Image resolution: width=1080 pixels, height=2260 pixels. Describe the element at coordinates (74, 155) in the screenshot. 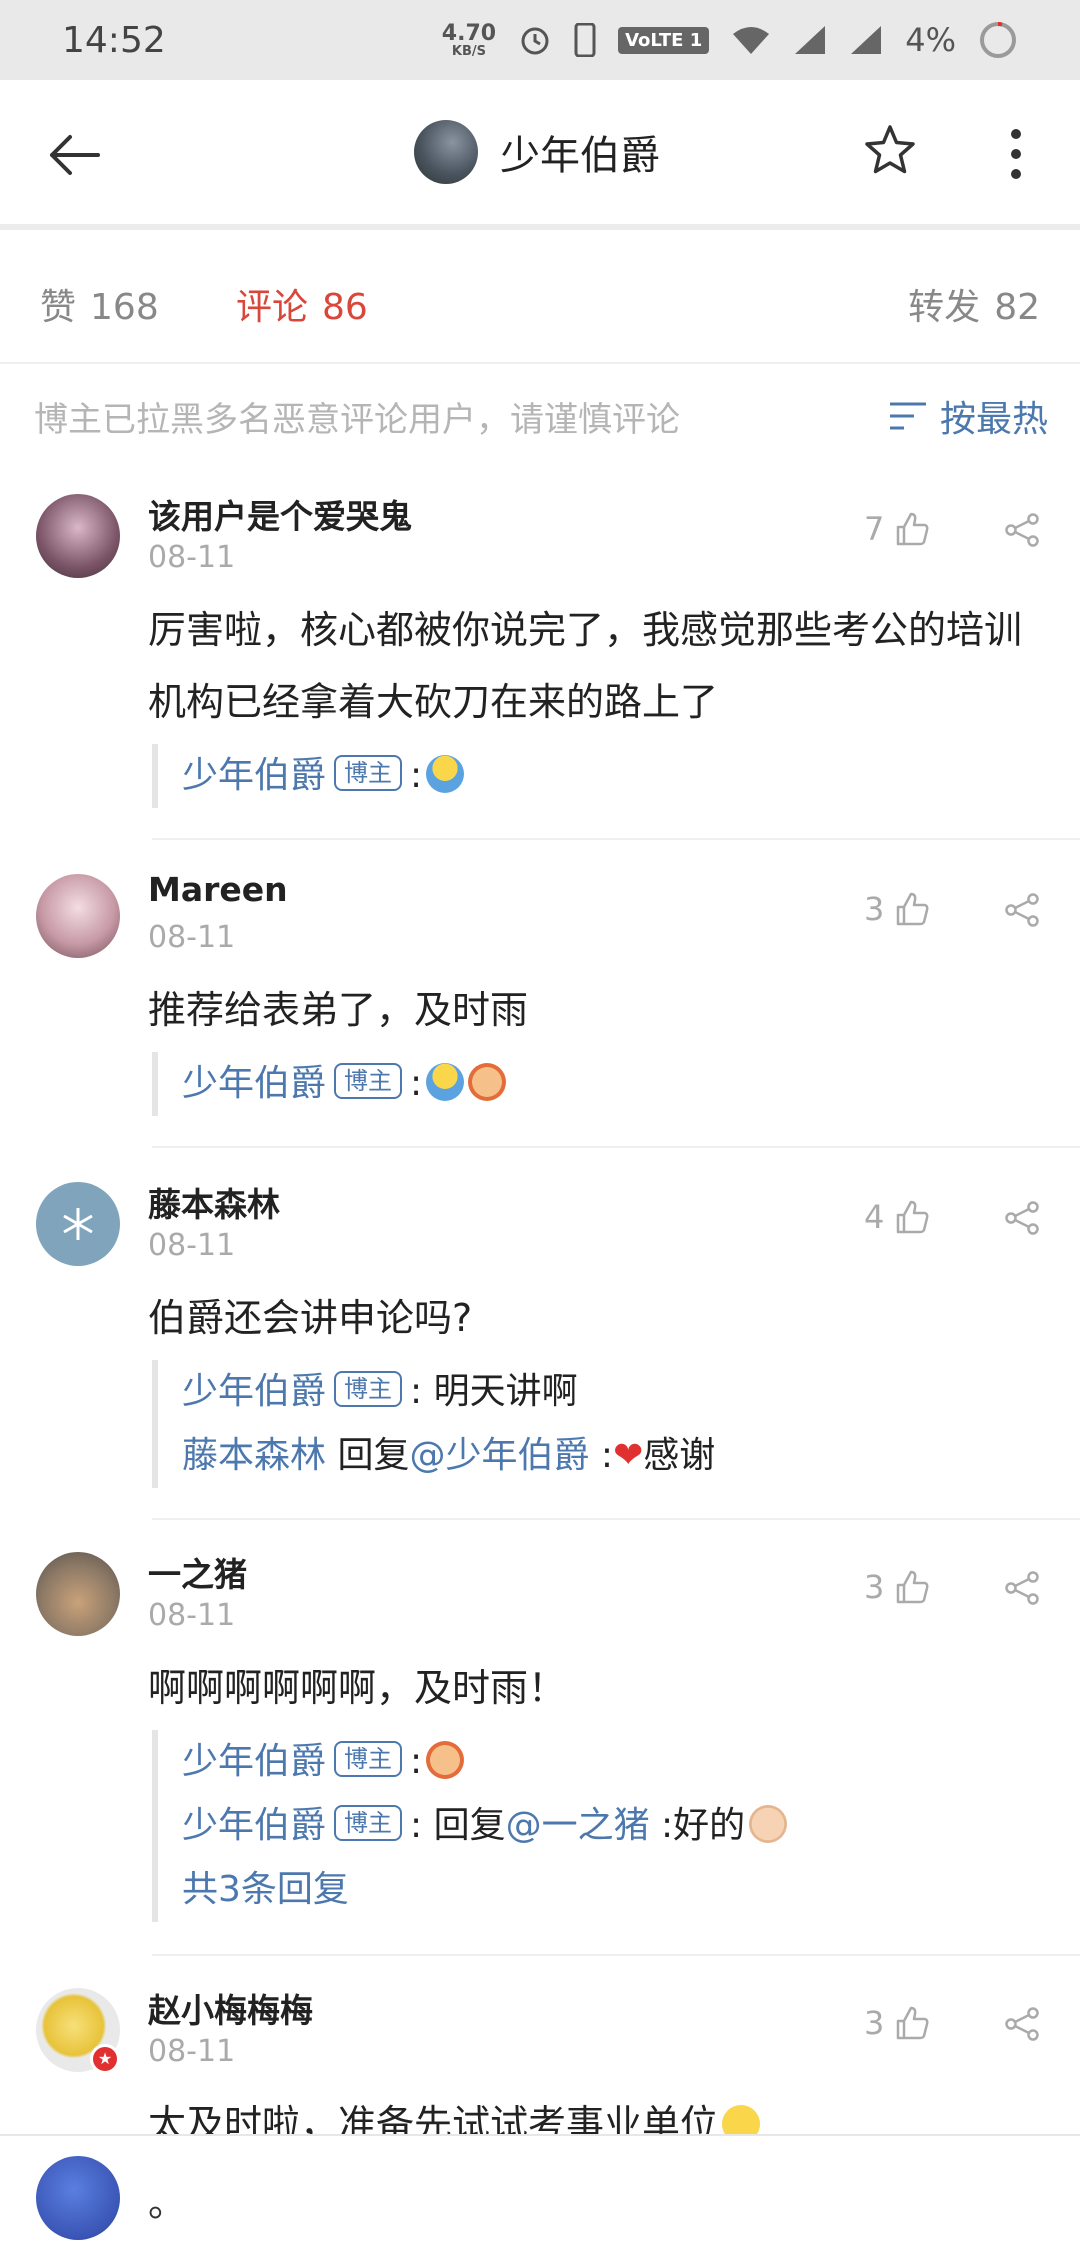

I see `back-arrow-icon` at that location.